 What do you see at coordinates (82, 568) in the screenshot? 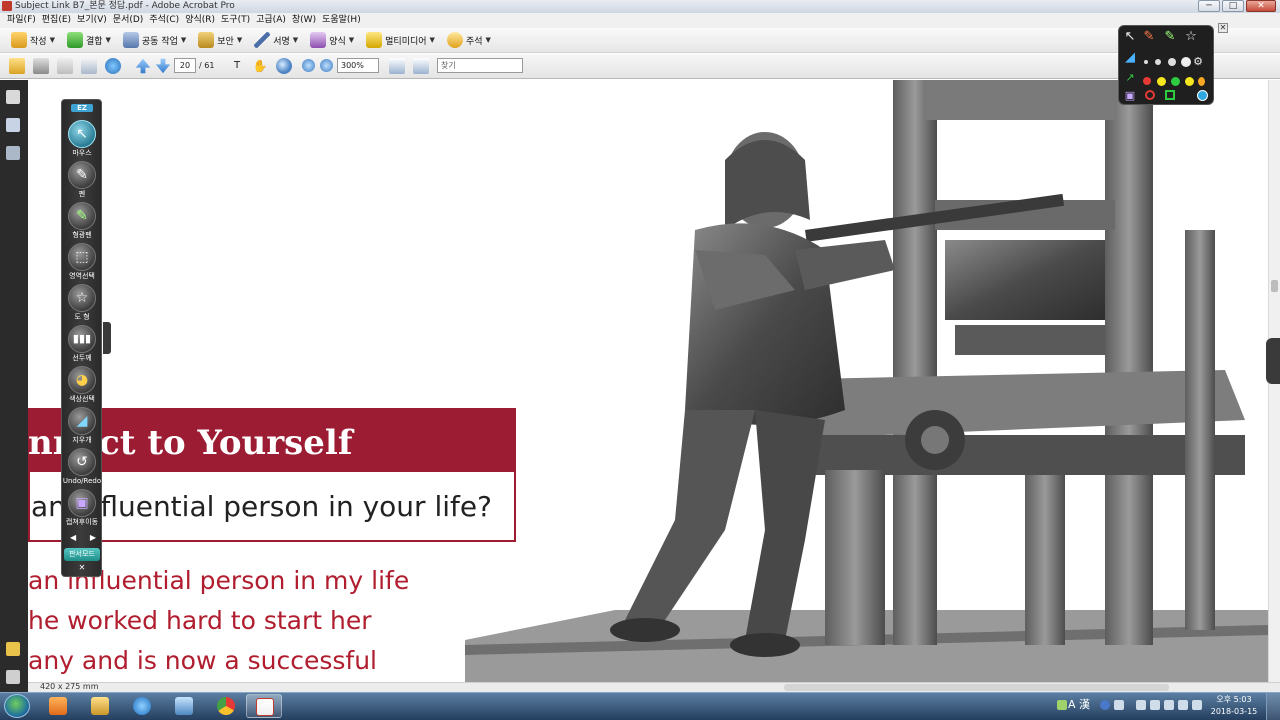
I see `palette-close-button: ✕` at bounding box center [82, 568].